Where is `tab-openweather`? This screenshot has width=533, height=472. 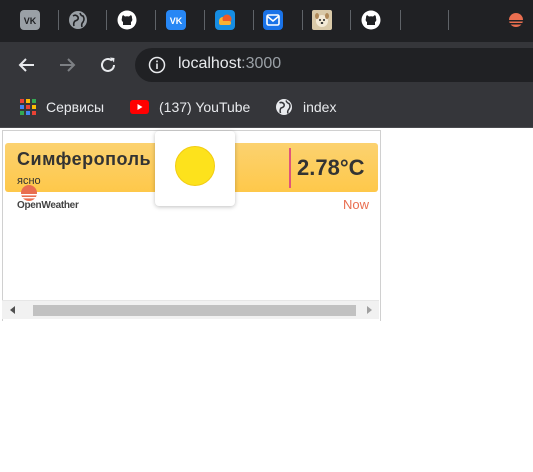 tab-openweather is located at coordinates (516, 20).